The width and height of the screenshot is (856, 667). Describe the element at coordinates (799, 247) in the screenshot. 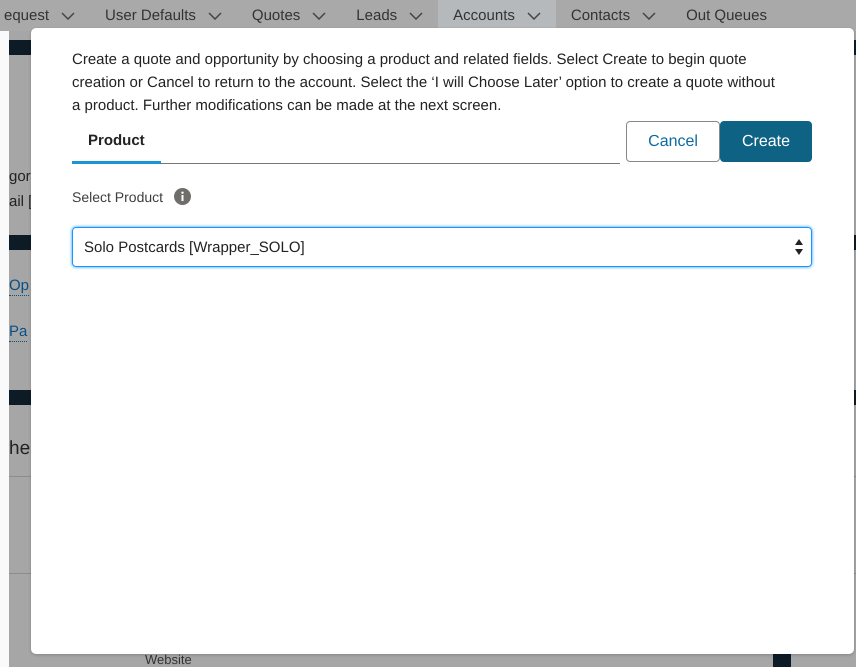

I see `up-down-arrows-icon` at that location.